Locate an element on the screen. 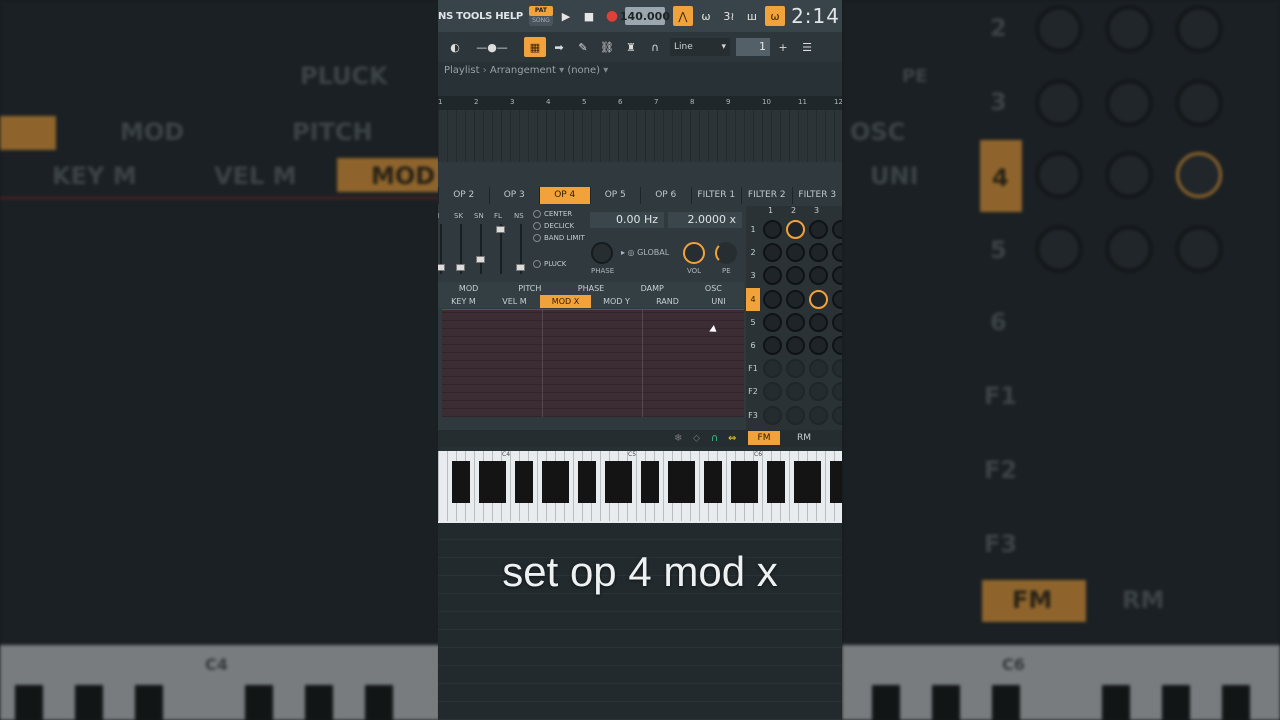 The height and width of the screenshot is (720, 1280). tab-damp: DAMP is located at coordinates (652, 288).